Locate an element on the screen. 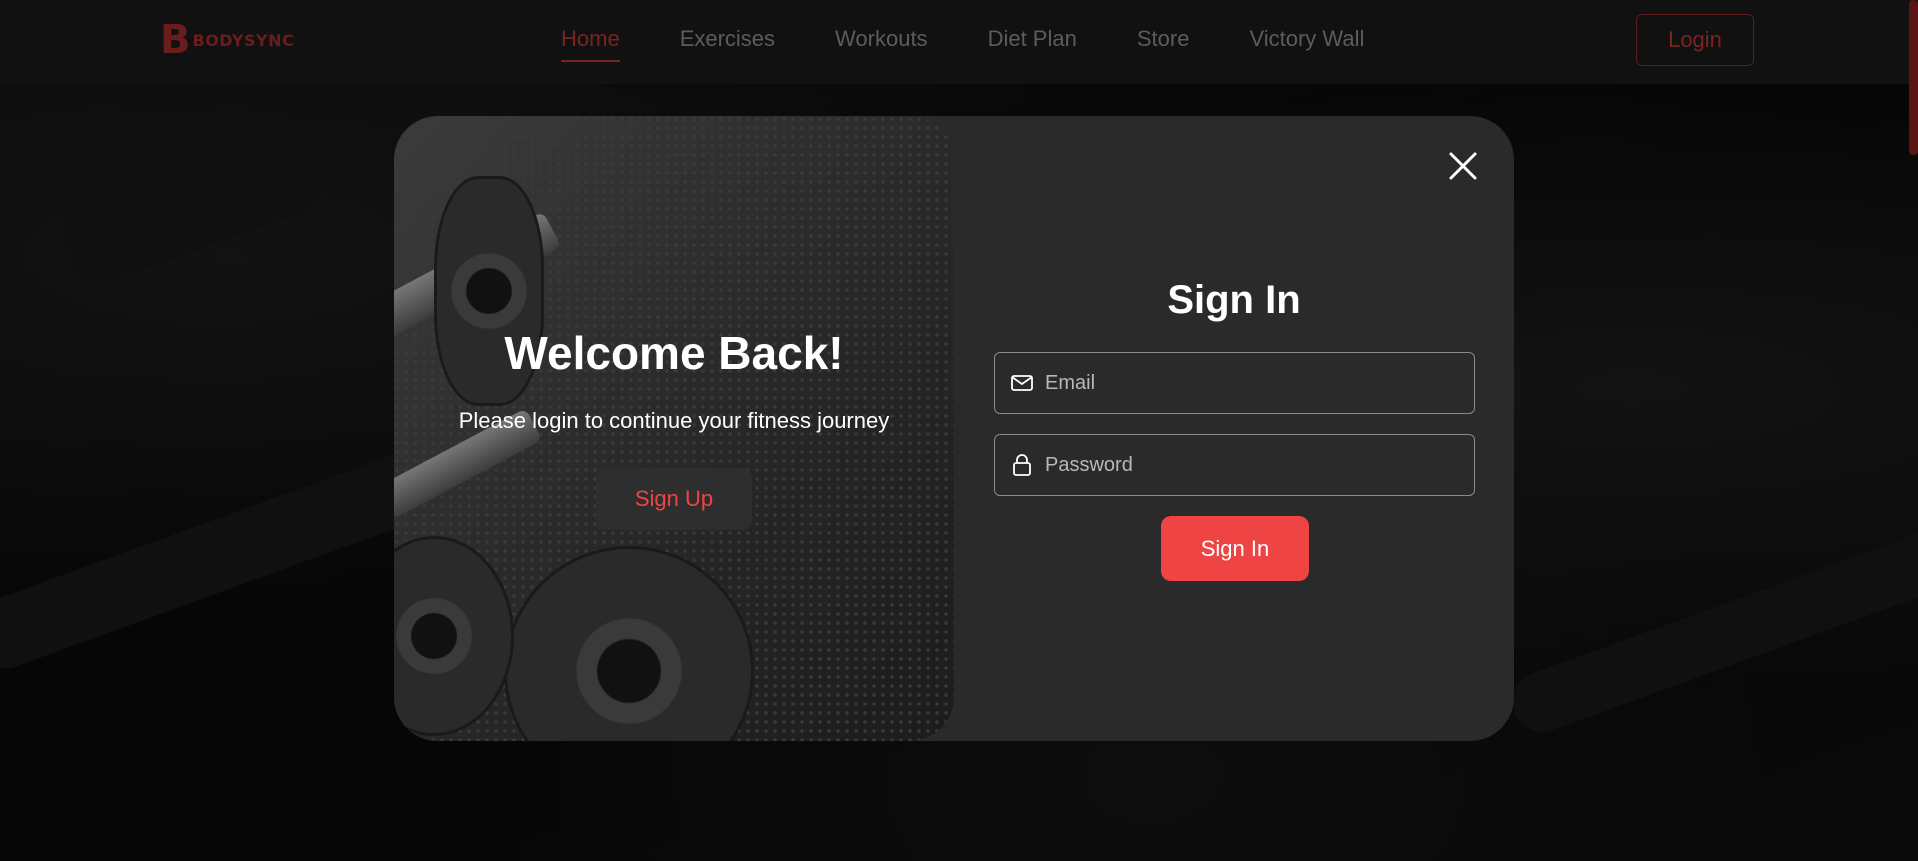  password-input is located at coordinates (1254, 465).